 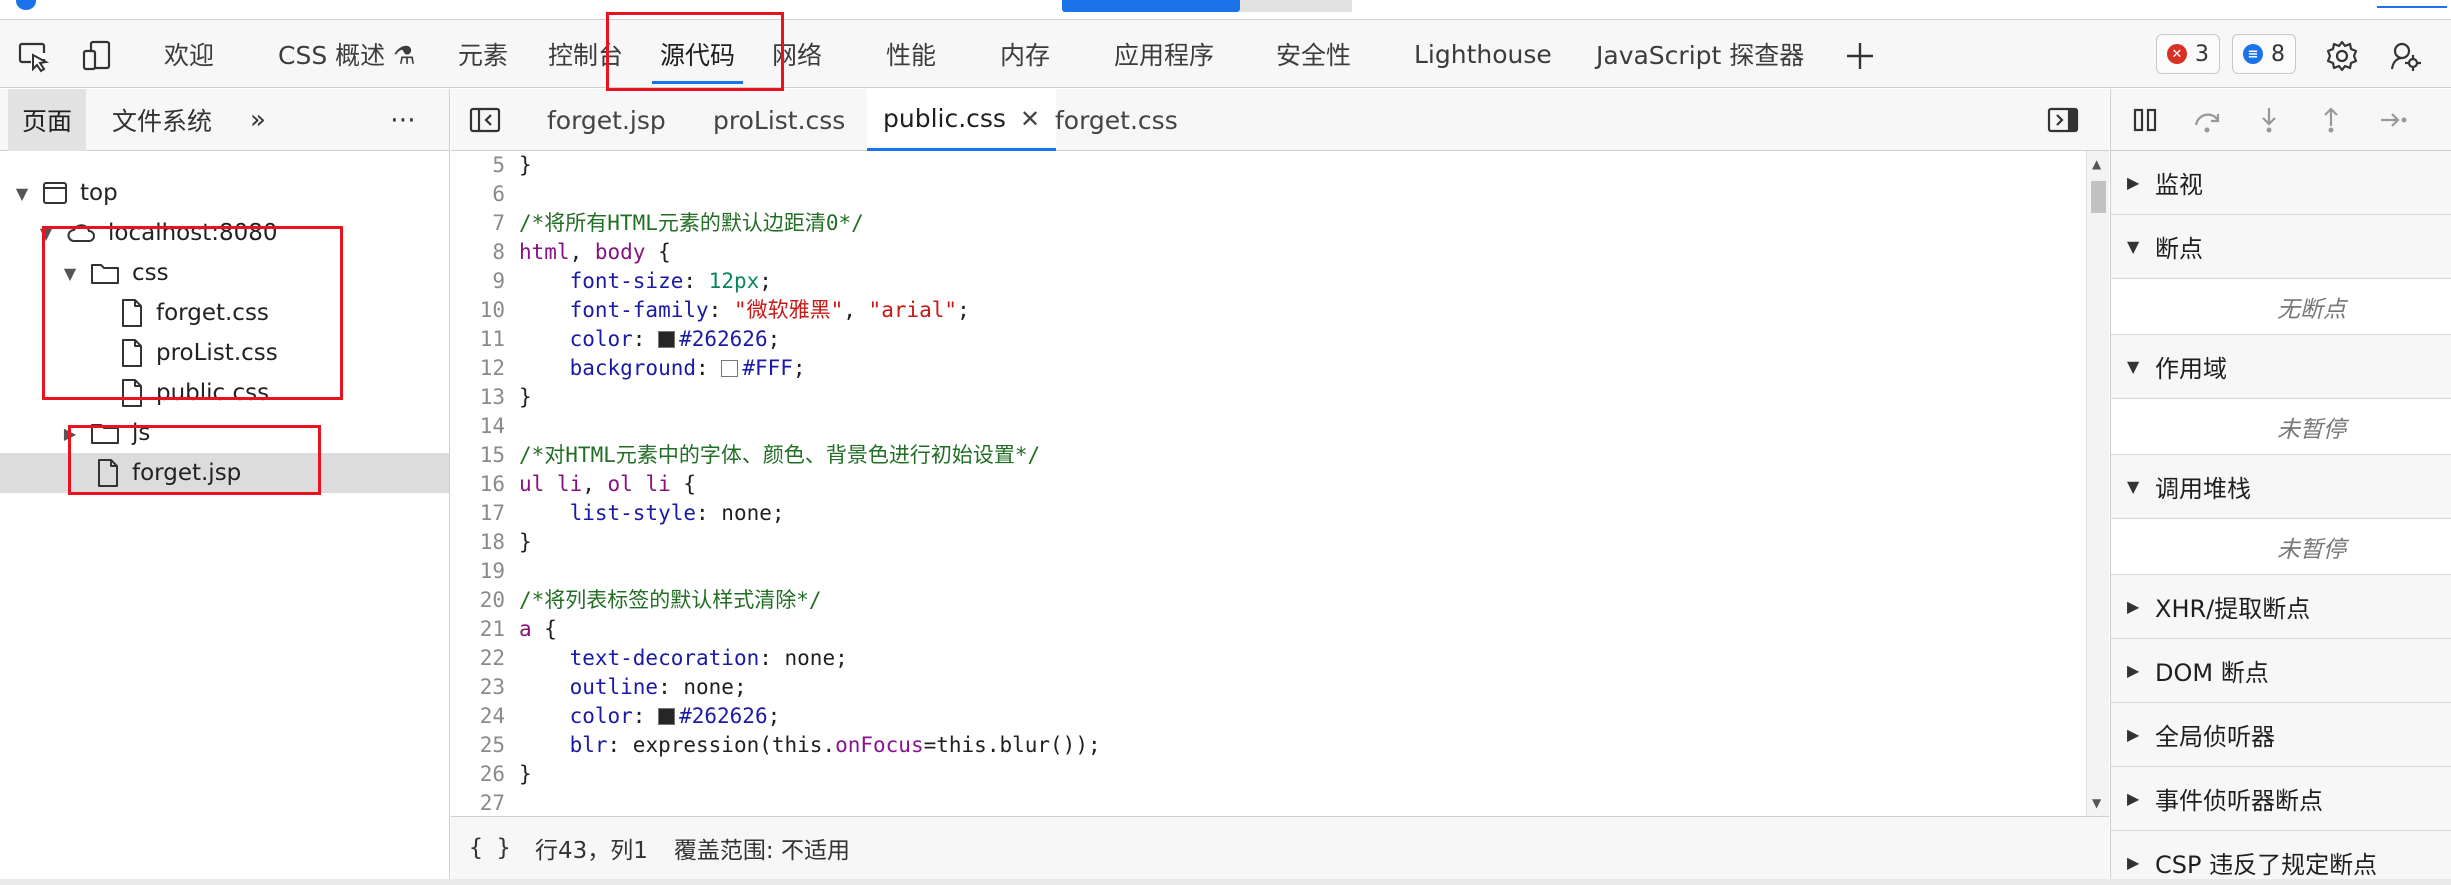 I want to click on tab-lighthouse: Lighthouse, so click(x=1483, y=54).